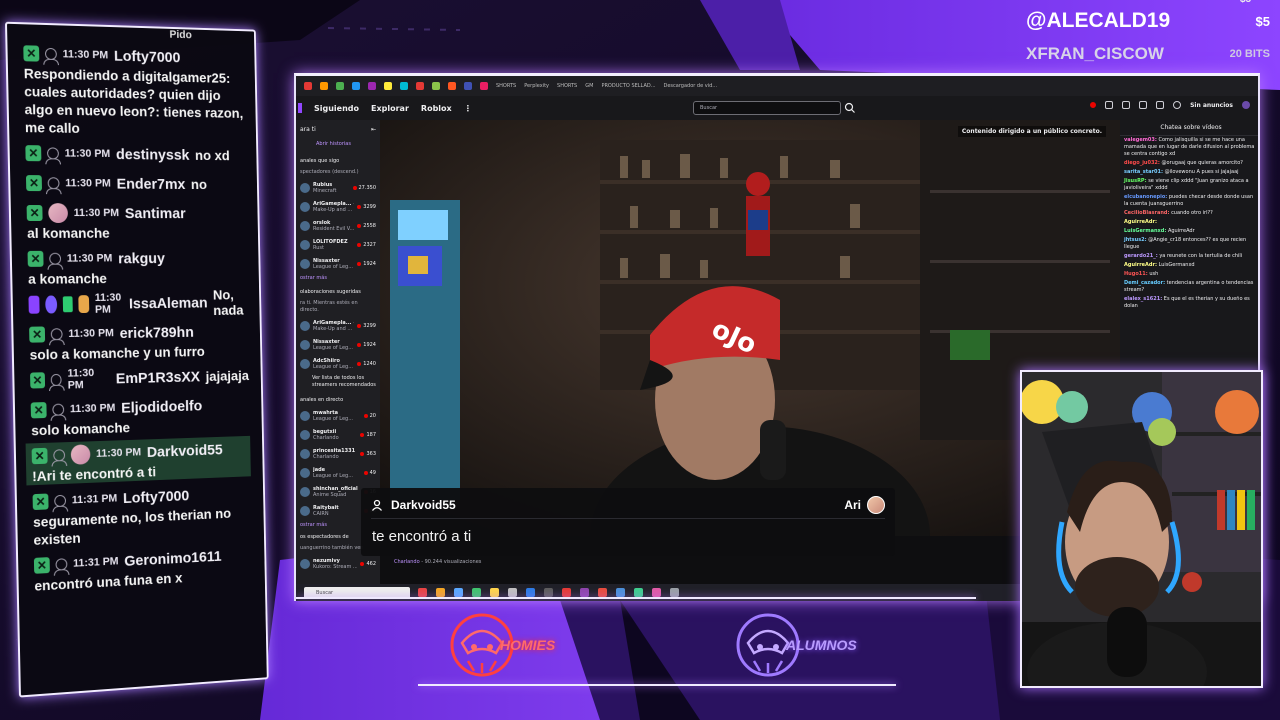 This screenshot has height=720, width=1280. I want to click on chat-username: LuisGermanxd:, so click(1145, 231).